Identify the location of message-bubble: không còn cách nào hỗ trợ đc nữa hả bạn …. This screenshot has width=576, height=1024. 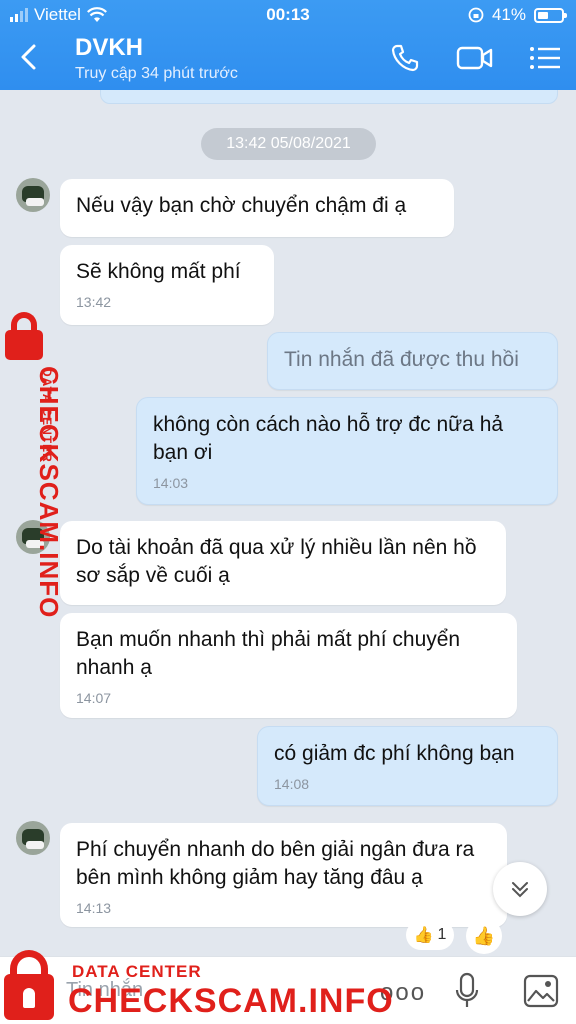
(347, 451).